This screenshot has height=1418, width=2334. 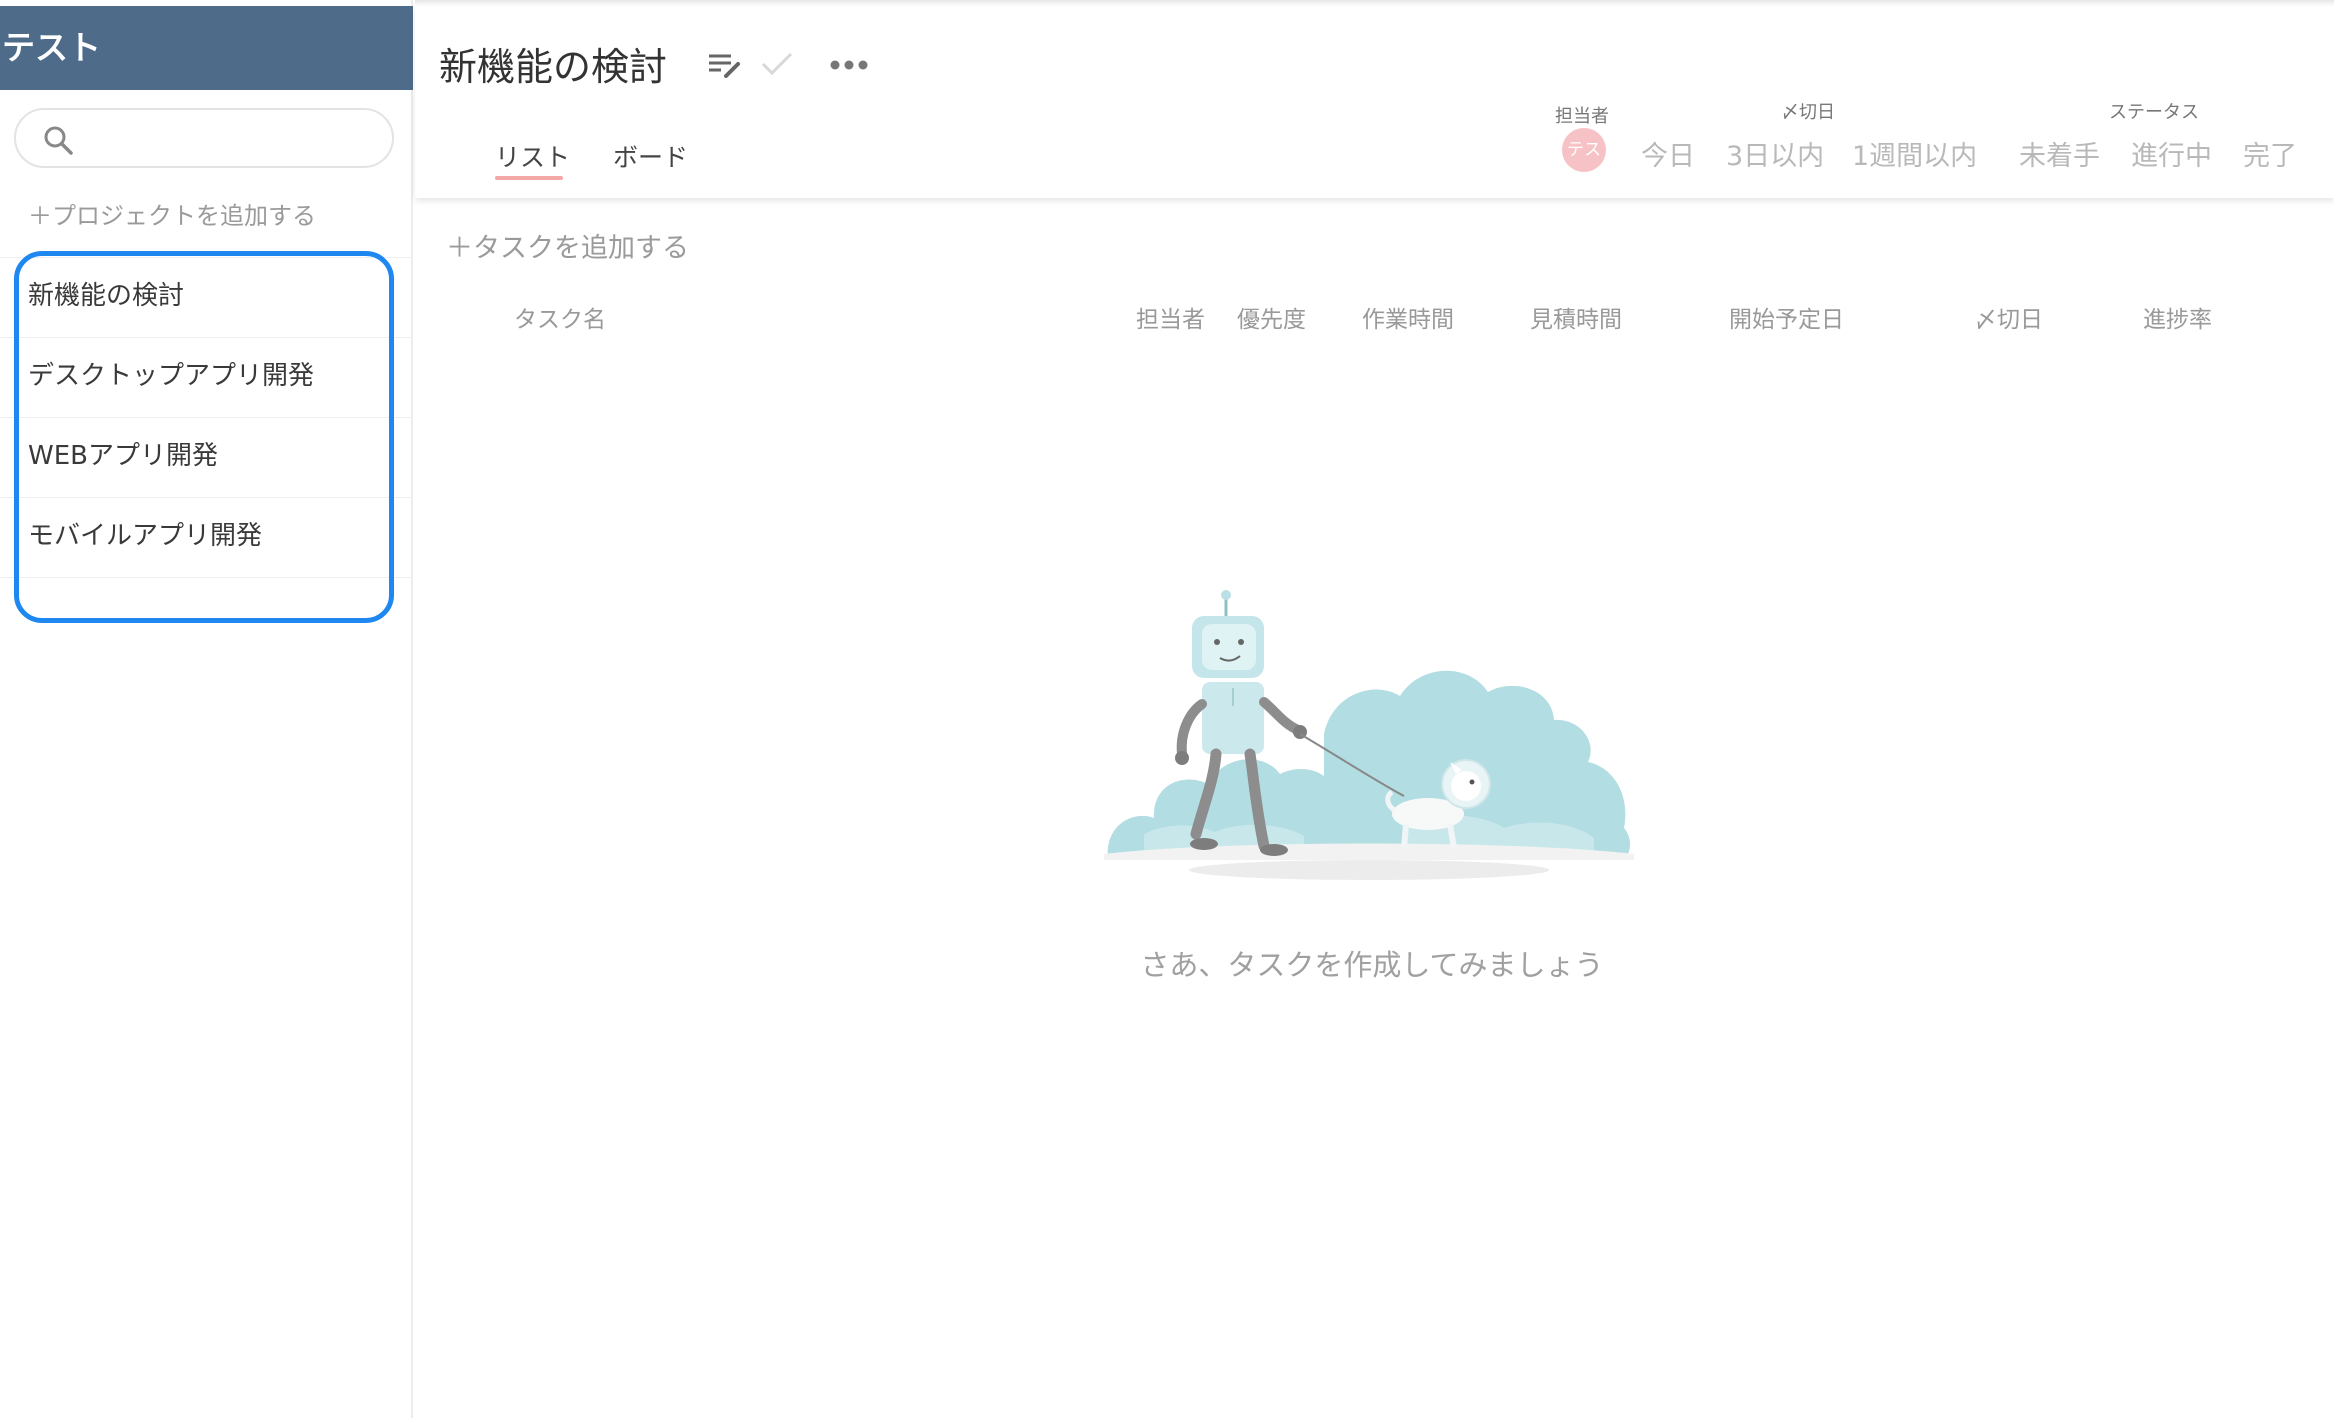 I want to click on project-list-end, so click(x=206, y=607).